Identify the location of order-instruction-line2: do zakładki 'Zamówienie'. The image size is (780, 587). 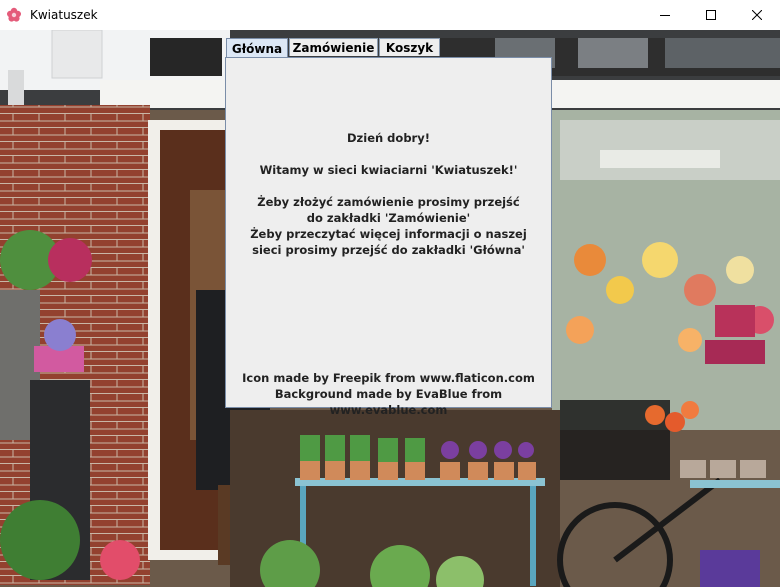
(388, 218).